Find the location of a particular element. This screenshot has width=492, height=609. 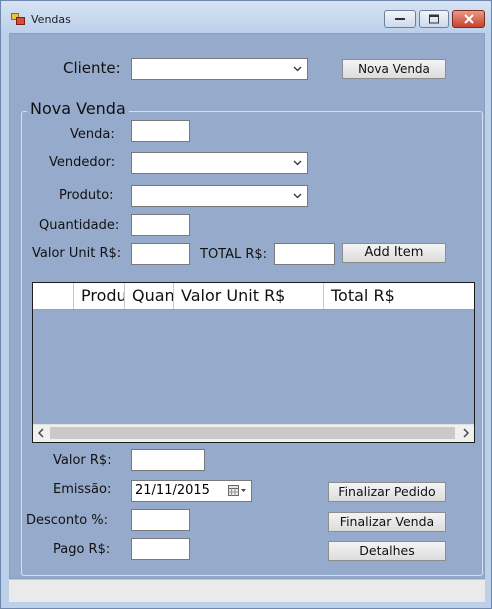

vendedor-combobox is located at coordinates (219, 163).